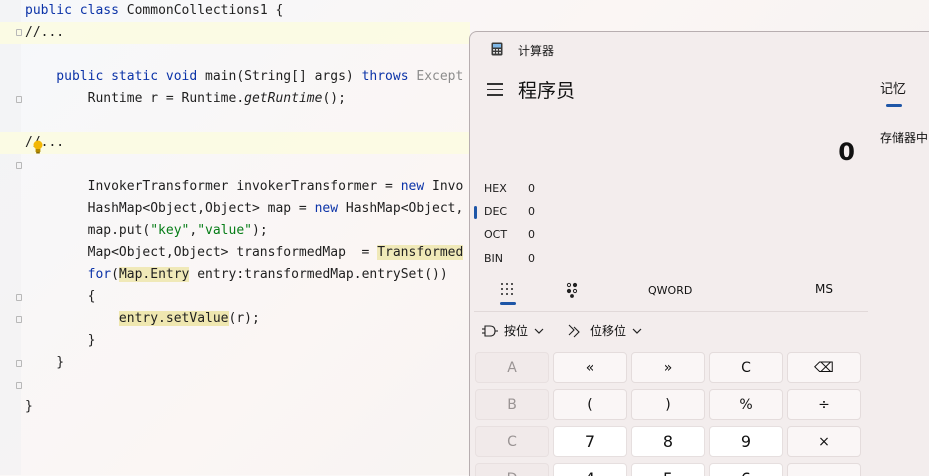 Image resolution: width=929 pixels, height=476 pixels. Describe the element at coordinates (497, 49) in the screenshot. I see `calculator-app-icon` at that location.